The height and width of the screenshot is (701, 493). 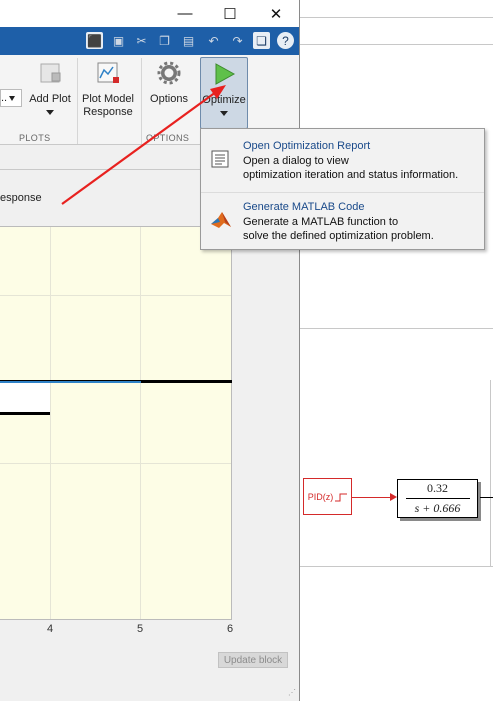 What do you see at coordinates (320, 496) in the screenshot?
I see `pid-label: PID(z)` at bounding box center [320, 496].